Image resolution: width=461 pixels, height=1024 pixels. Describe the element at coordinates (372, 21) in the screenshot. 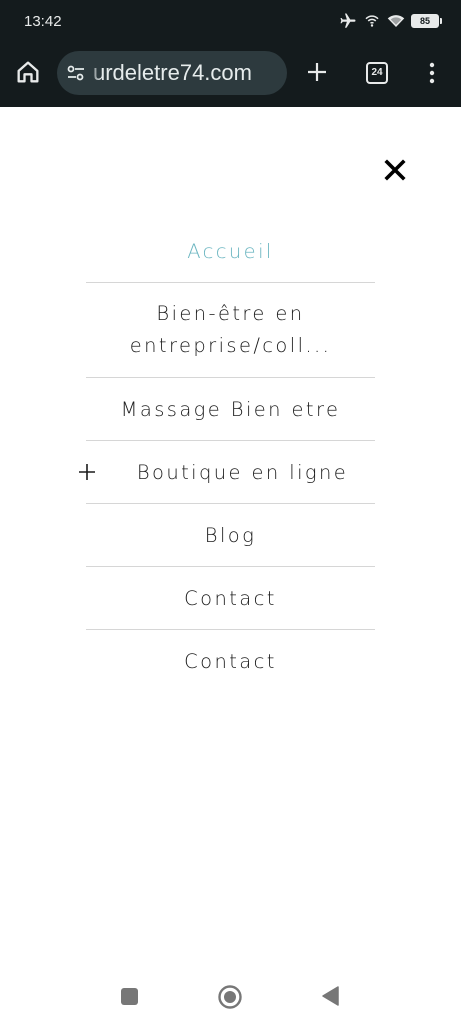

I see `hotspot-icon` at that location.